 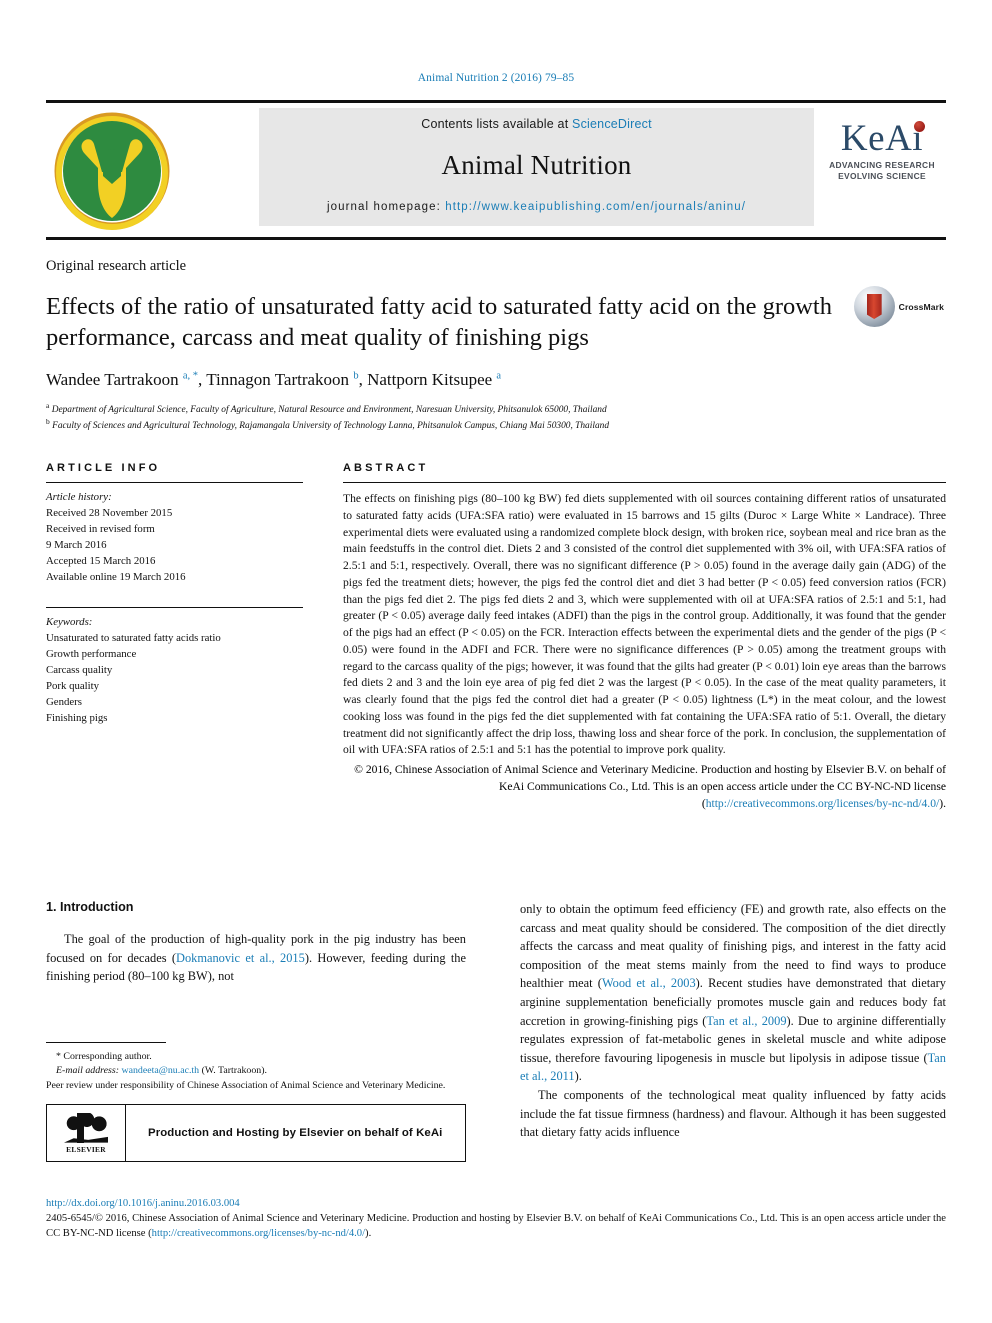 I want to click on keai-publisher-logo: KeAi ADVANCING RESEARCH EVOLVING SCIENCE, so click(x=882, y=151).